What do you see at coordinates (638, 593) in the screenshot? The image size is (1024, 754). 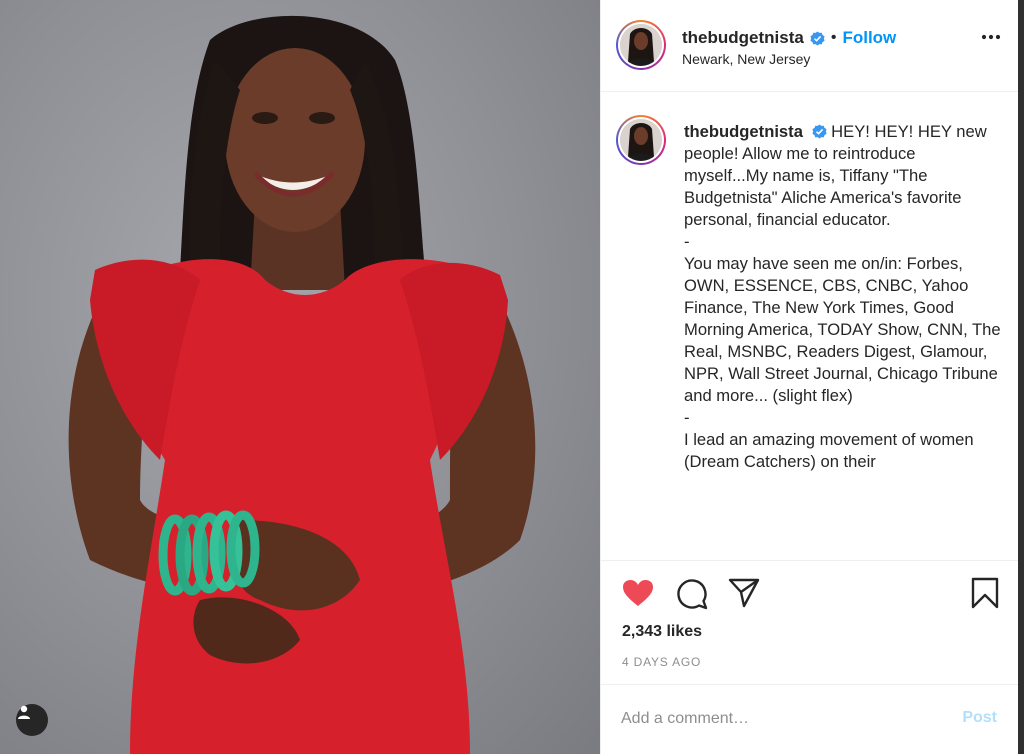 I see `heart-icon` at bounding box center [638, 593].